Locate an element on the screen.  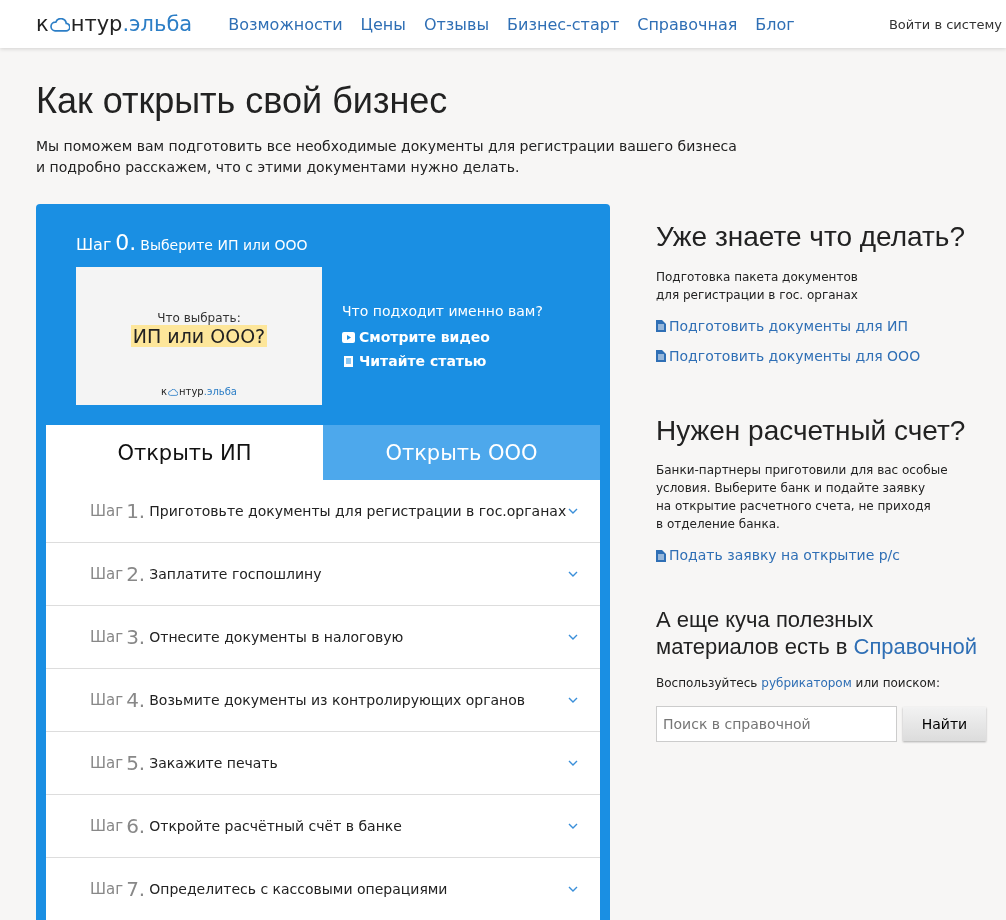
document-link: Подготовить документы для ИП is located at coordinates (821, 325).